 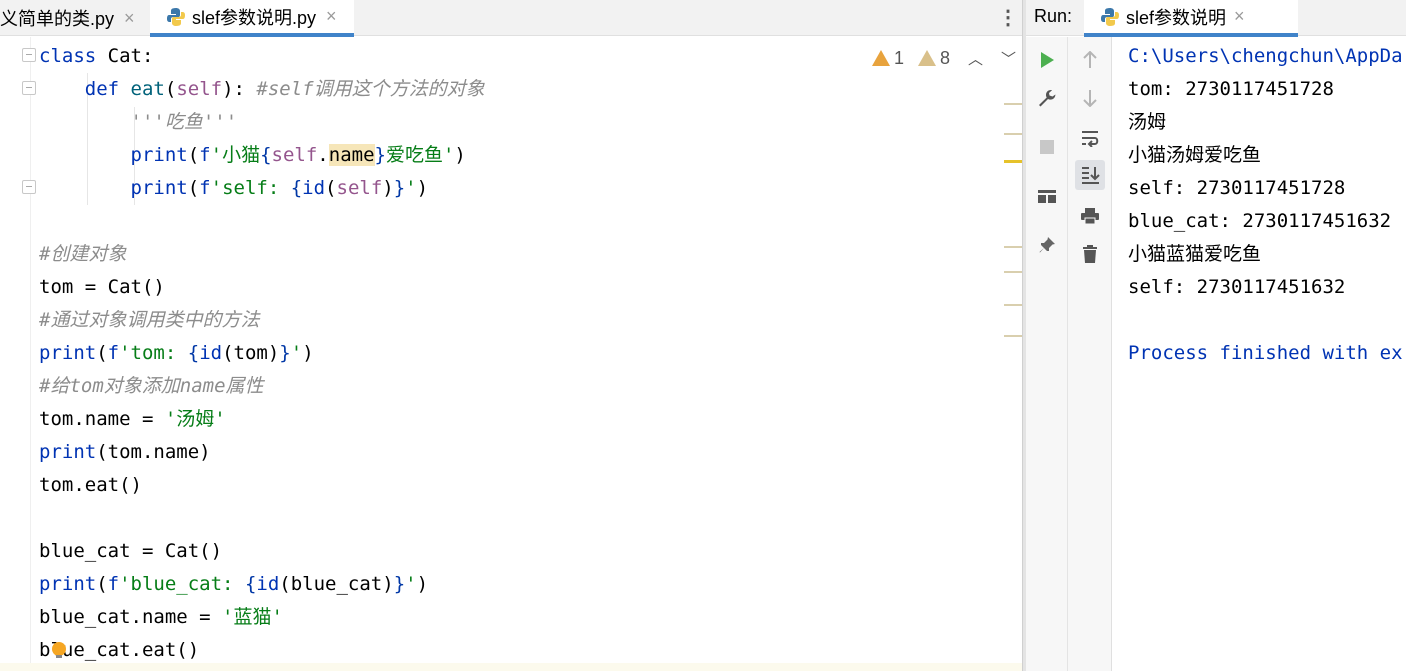 What do you see at coordinates (359, 188) in the screenshot?
I see `code-token: self` at bounding box center [359, 188].